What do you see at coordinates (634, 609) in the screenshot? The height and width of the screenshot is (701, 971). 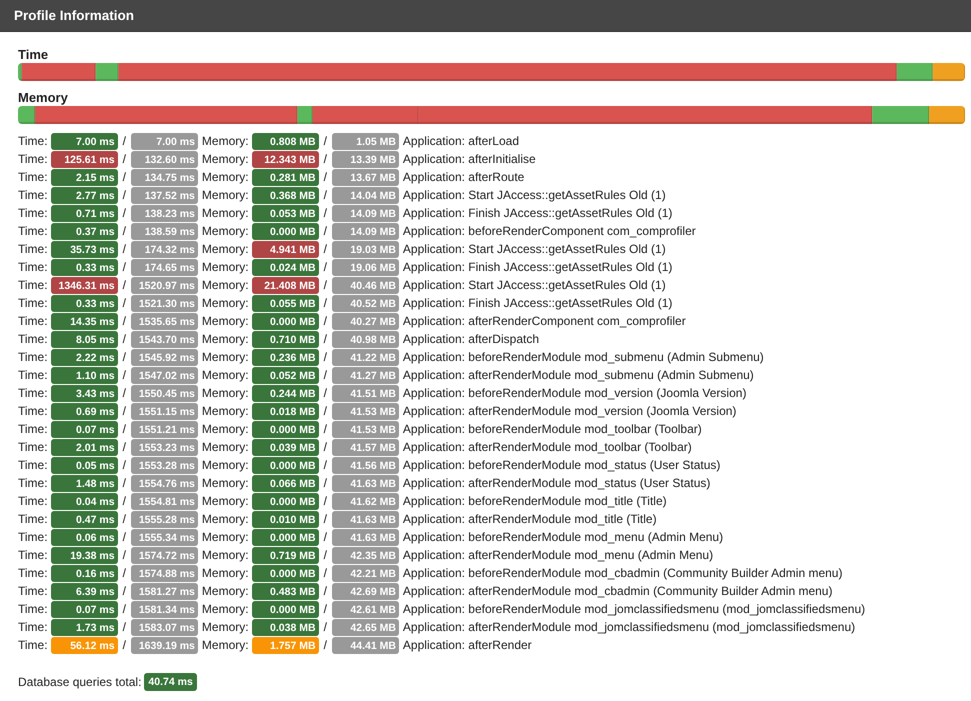 I see `event-text: Application: beforeRenderModule mod_jomclassifiedsmenu (mod_jomclassifiedsmenu)` at bounding box center [634, 609].